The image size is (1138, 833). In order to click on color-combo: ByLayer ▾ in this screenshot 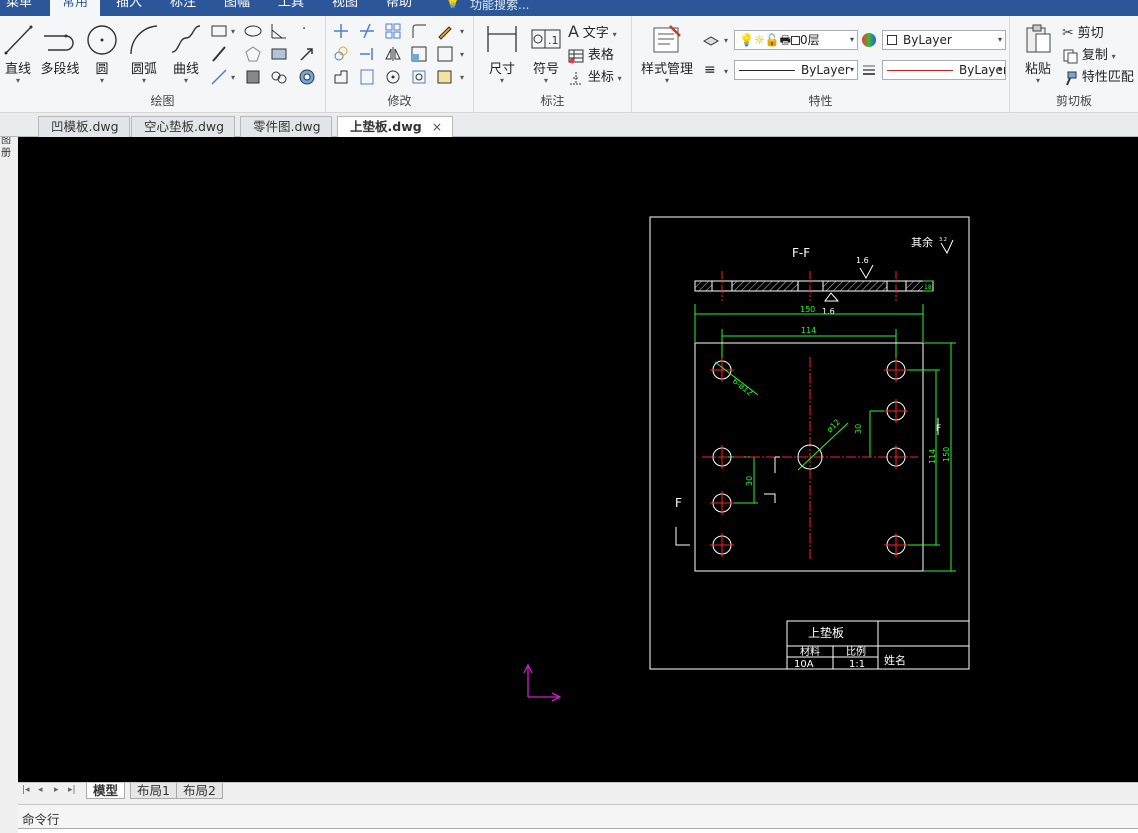, I will do `click(944, 40)`.